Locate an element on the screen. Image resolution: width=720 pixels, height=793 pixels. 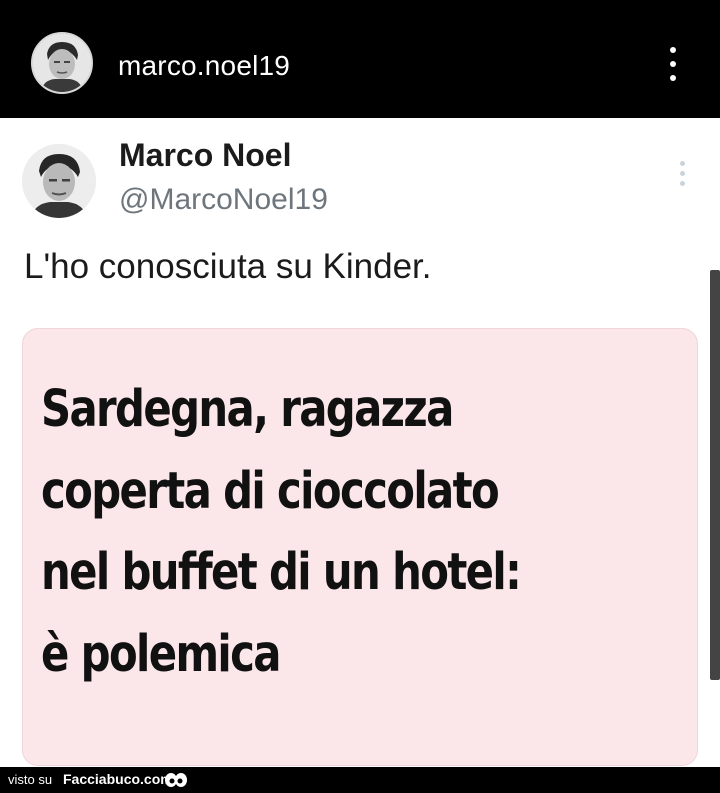
headline-line: coperta di cioccolato is located at coordinates (270, 491).